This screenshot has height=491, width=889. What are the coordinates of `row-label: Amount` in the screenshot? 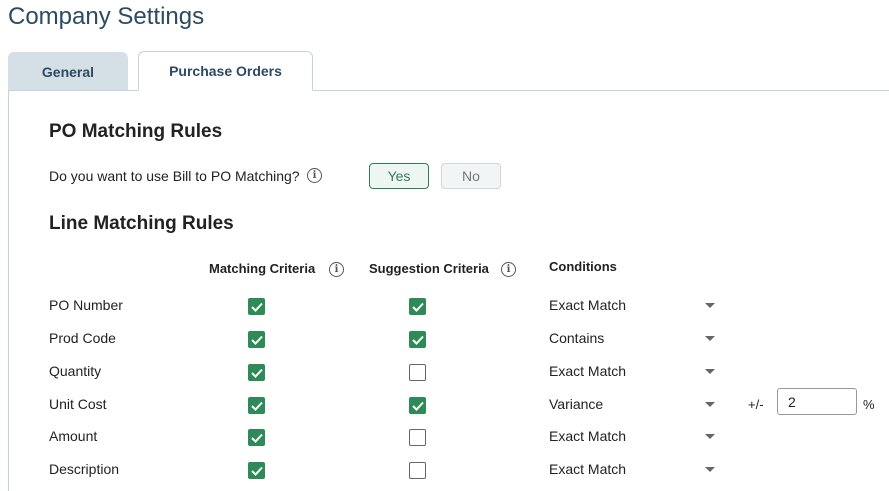 It's located at (73, 436).